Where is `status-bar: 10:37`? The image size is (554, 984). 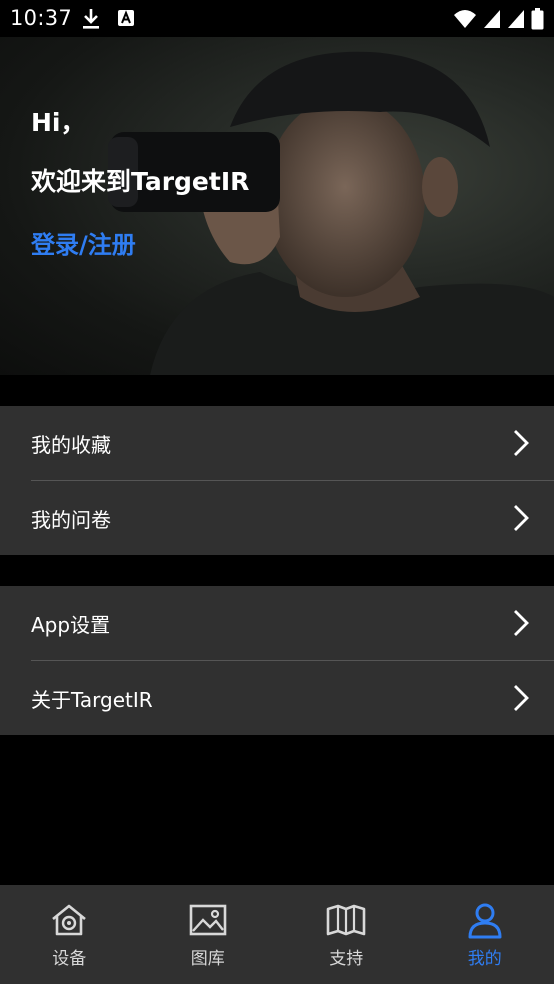
status-bar: 10:37 is located at coordinates (277, 18).